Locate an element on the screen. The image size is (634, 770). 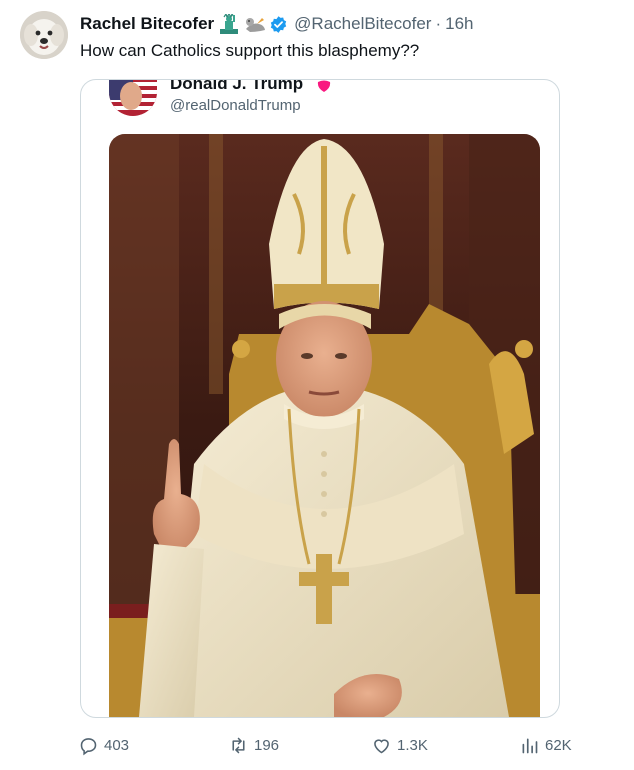
dog-avatar-icon is located at coordinates (44, 35).